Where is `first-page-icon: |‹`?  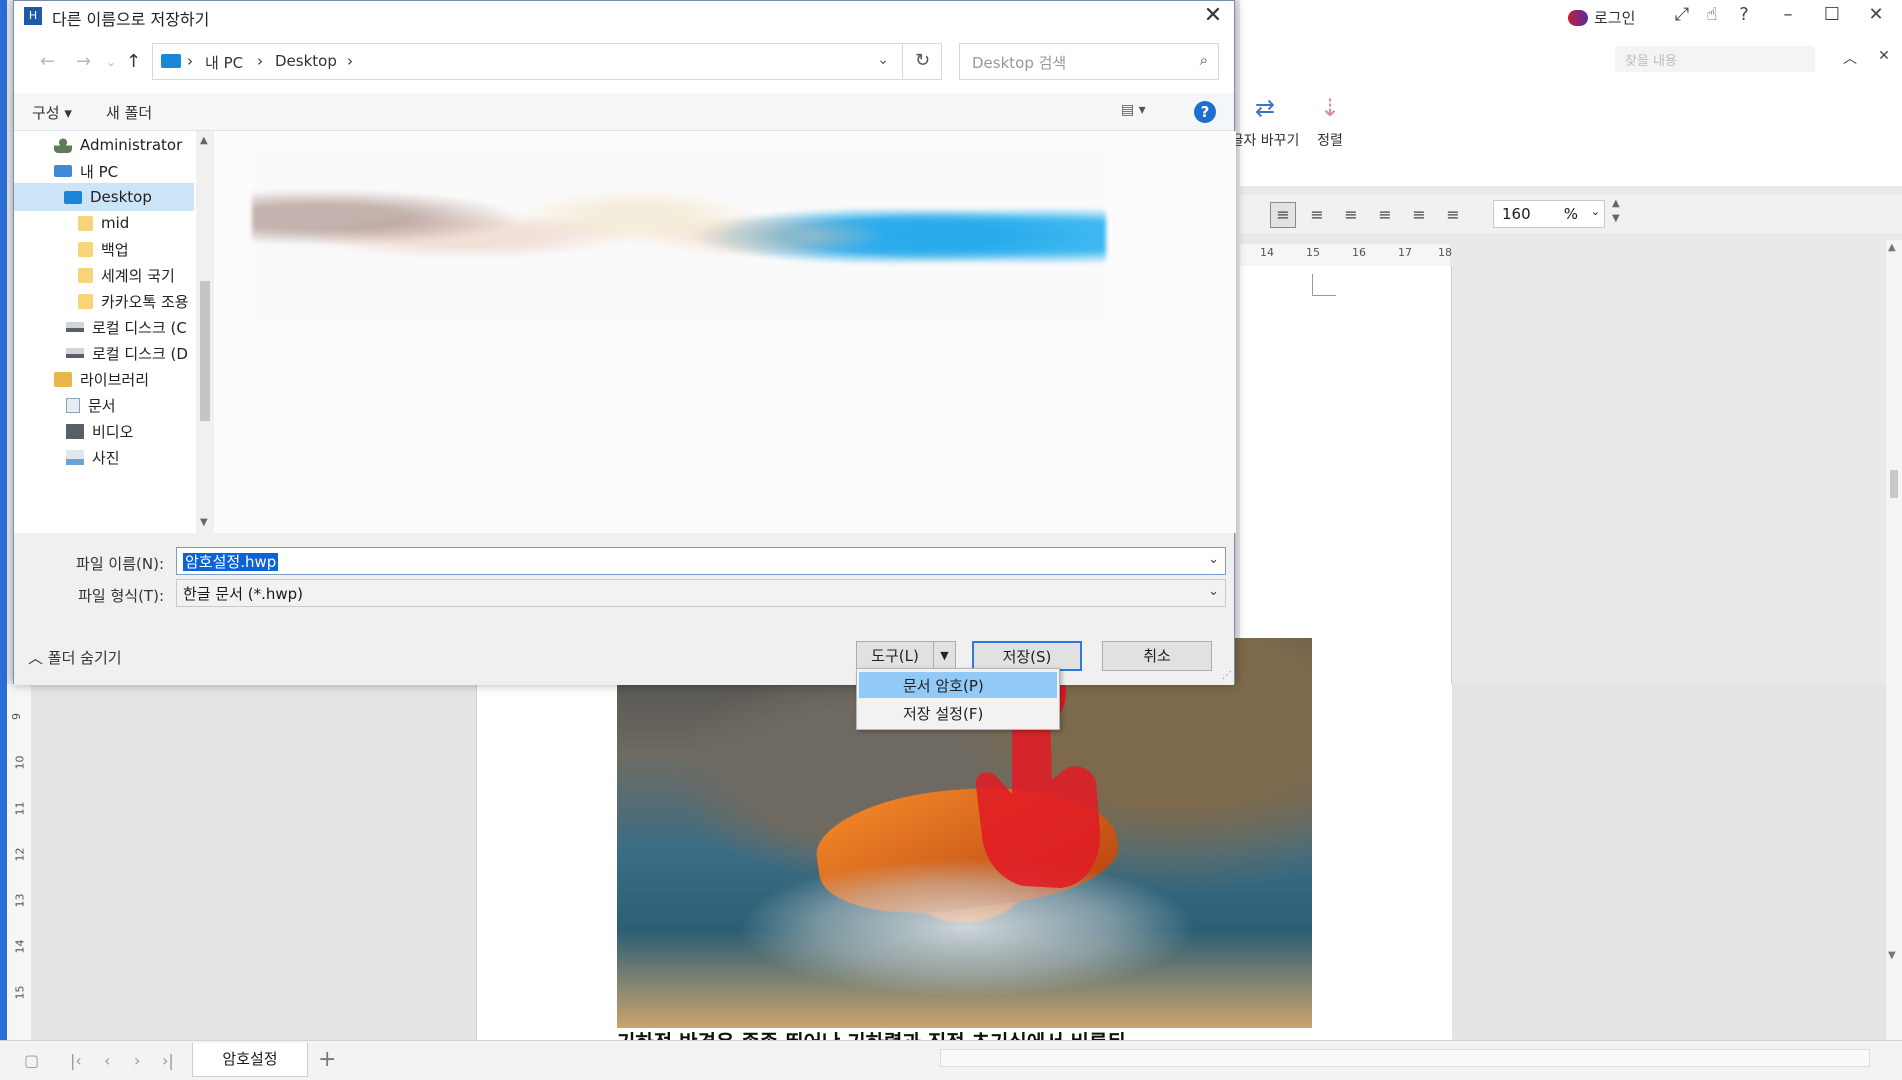 first-page-icon: |‹ is located at coordinates (76, 1060).